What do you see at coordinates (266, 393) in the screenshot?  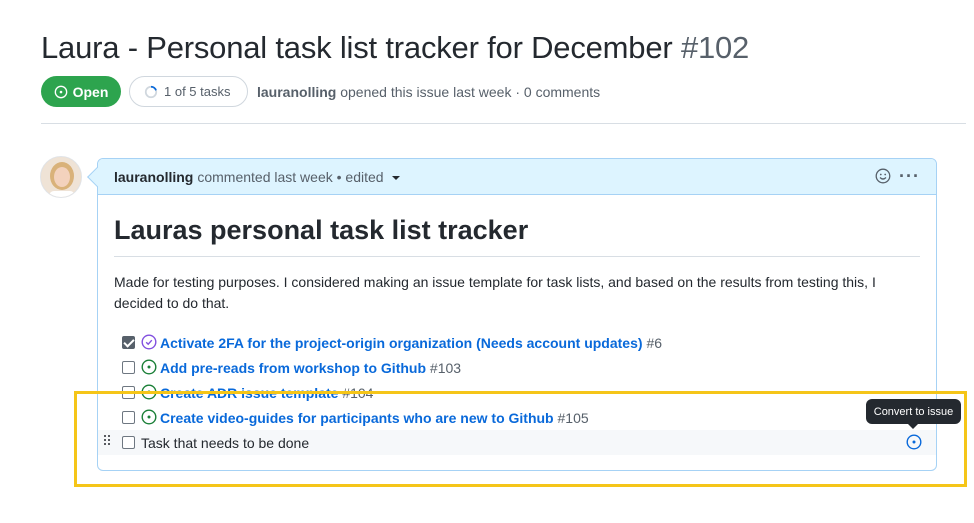 I see `task-link: Create ADR issue template #104` at bounding box center [266, 393].